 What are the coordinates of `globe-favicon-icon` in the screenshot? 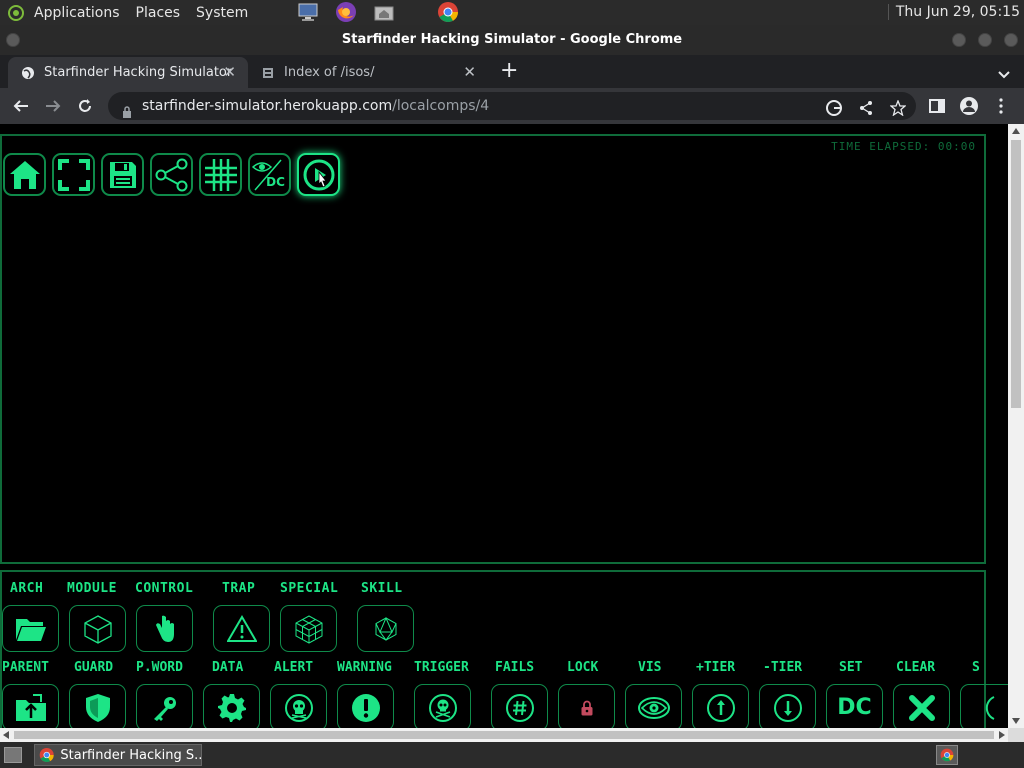 It's located at (28, 73).